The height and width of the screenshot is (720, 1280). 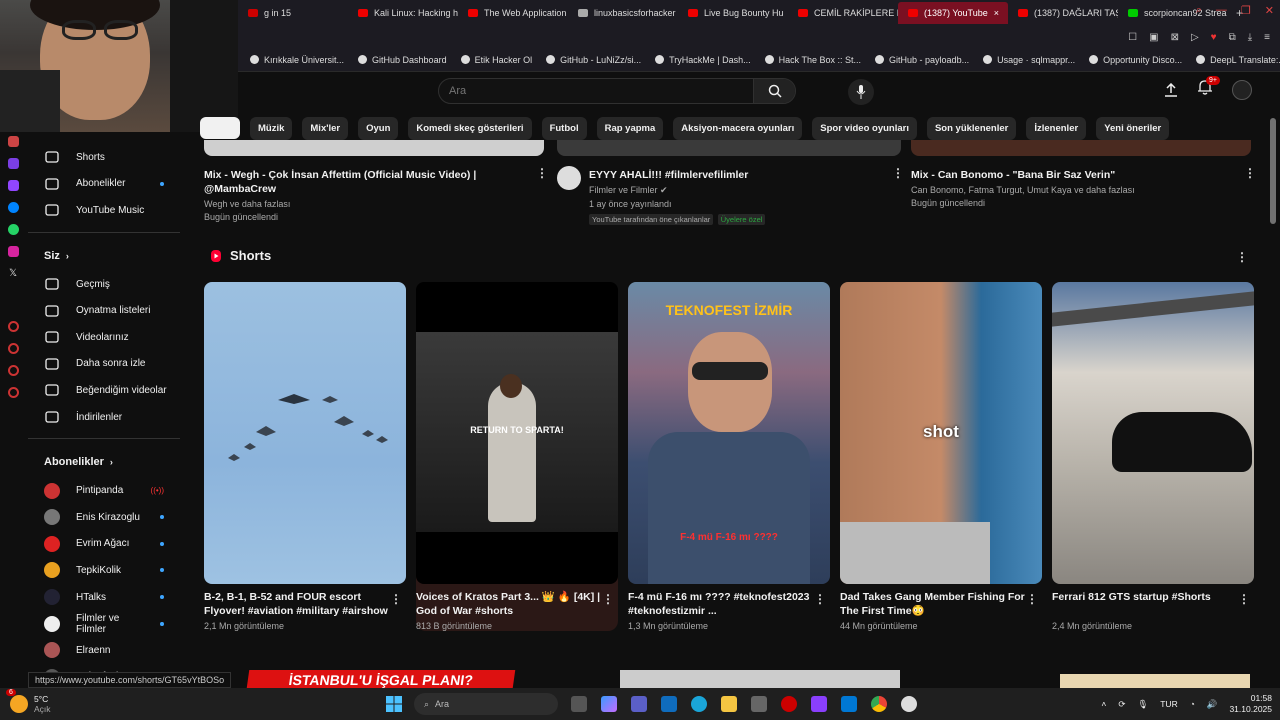 What do you see at coordinates (1273, 171) in the screenshot?
I see `scrollbar` at bounding box center [1273, 171].